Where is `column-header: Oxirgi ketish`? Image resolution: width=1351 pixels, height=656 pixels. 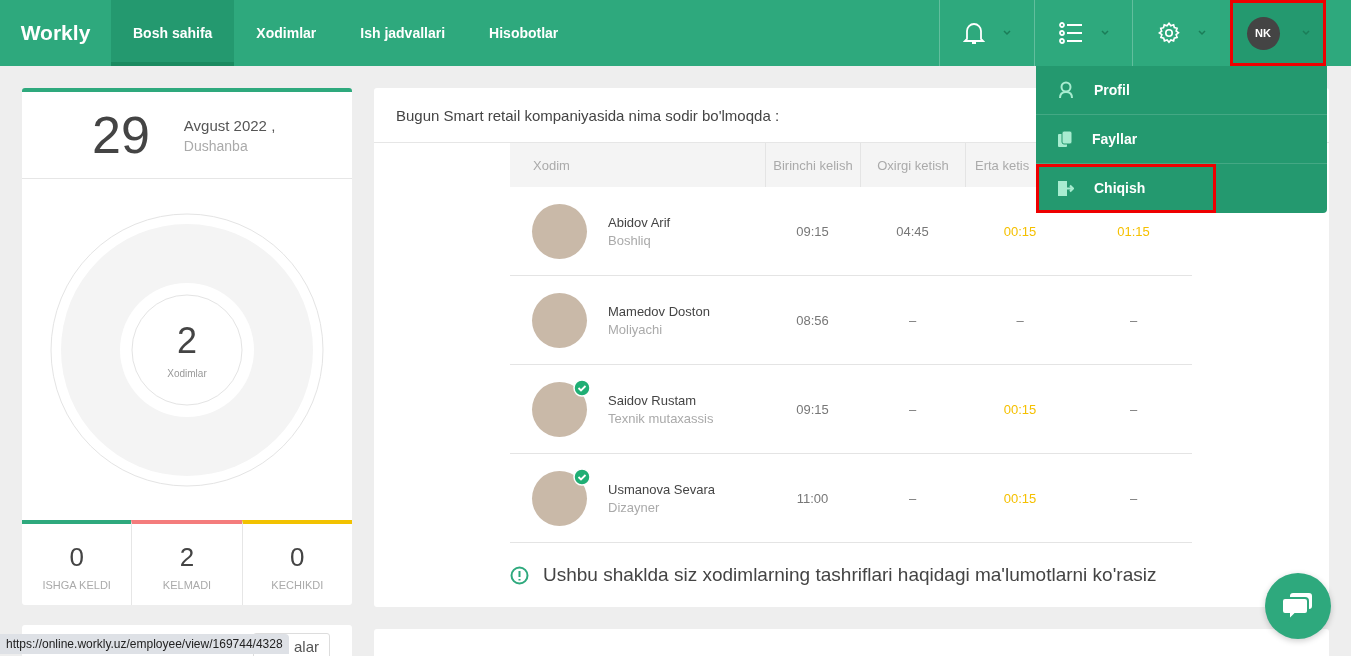
column-header: Oxirgi ketish is located at coordinates (912, 165).